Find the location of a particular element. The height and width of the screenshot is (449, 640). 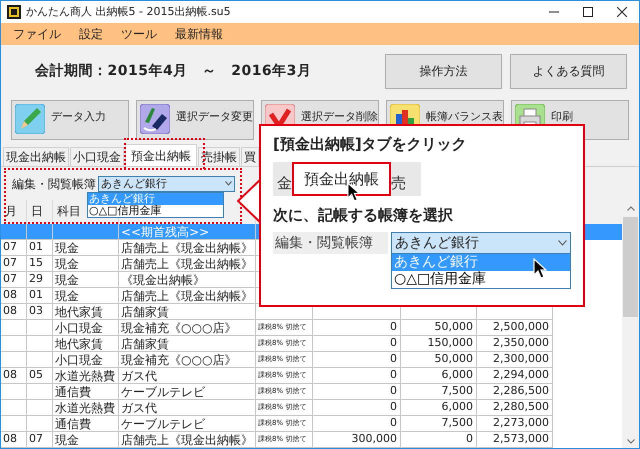

table-cell: 0 is located at coordinates (439, 440).